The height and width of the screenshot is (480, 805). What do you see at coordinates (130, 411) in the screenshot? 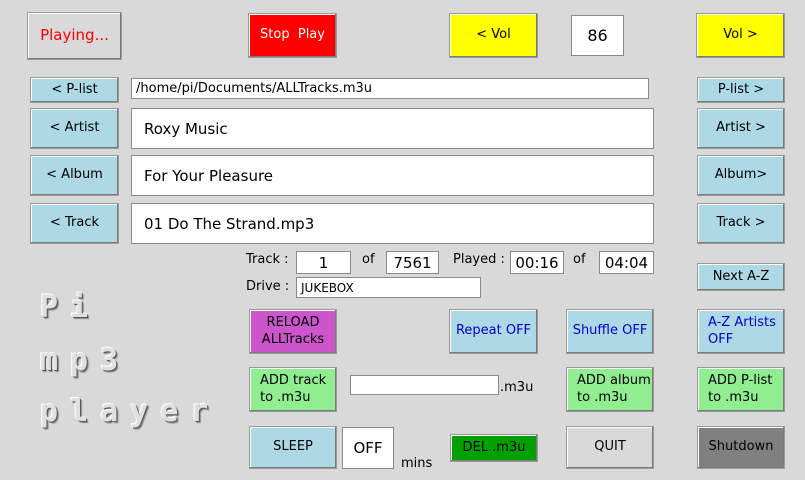
I see `logo-line-3: player` at bounding box center [130, 411].